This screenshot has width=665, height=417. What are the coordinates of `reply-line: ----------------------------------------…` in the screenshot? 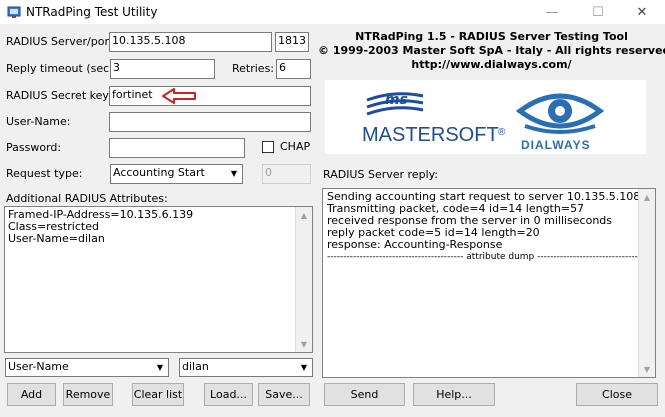 It's located at (482, 257).